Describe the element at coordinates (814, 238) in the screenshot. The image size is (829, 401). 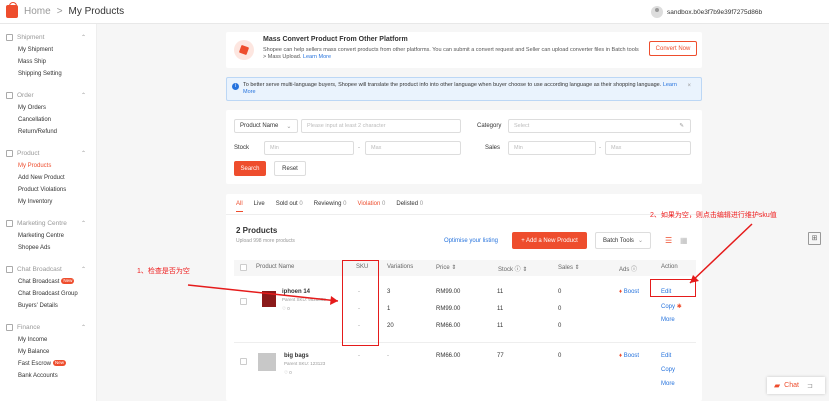
I see `grid-toggle-icon: ⊞` at that location.